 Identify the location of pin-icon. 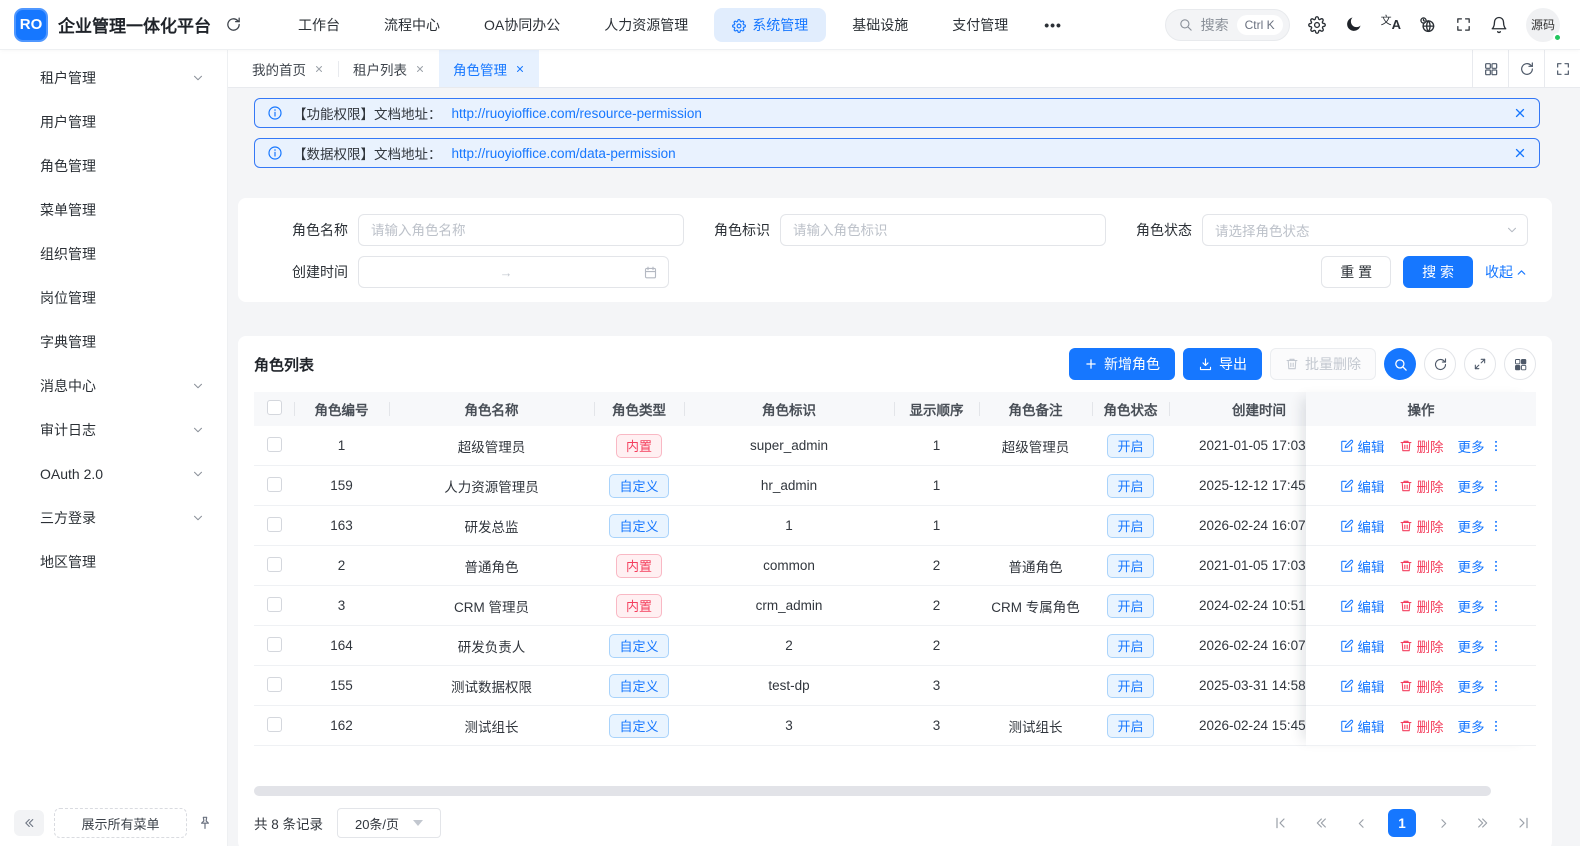
(205, 823).